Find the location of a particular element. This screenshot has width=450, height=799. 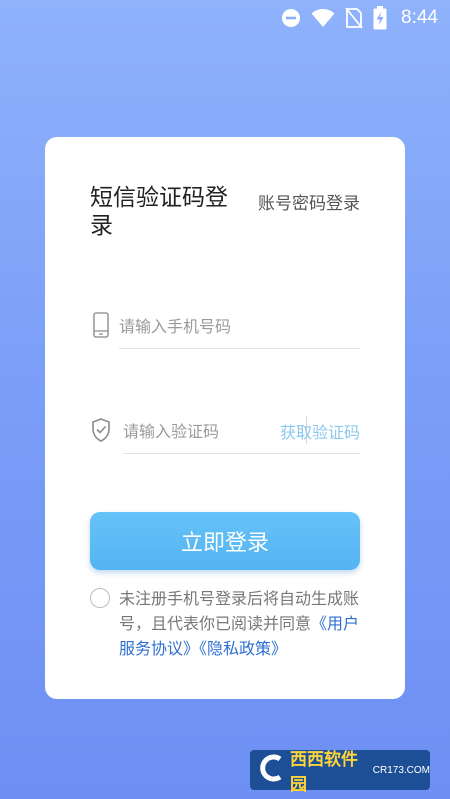

code-field: 获取验证码 is located at coordinates (225, 432).